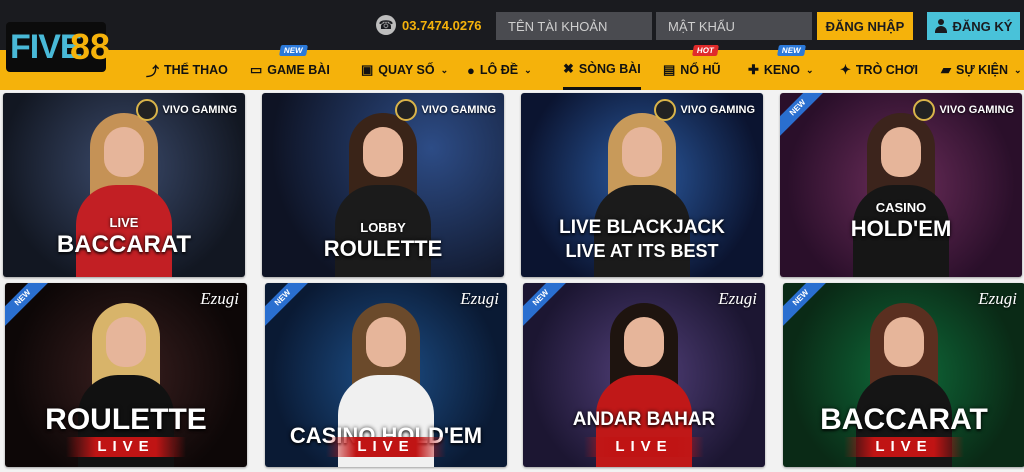 The width and height of the screenshot is (1024, 472). Describe the element at coordinates (901, 192) in the screenshot. I see `dealer-image` at that location.